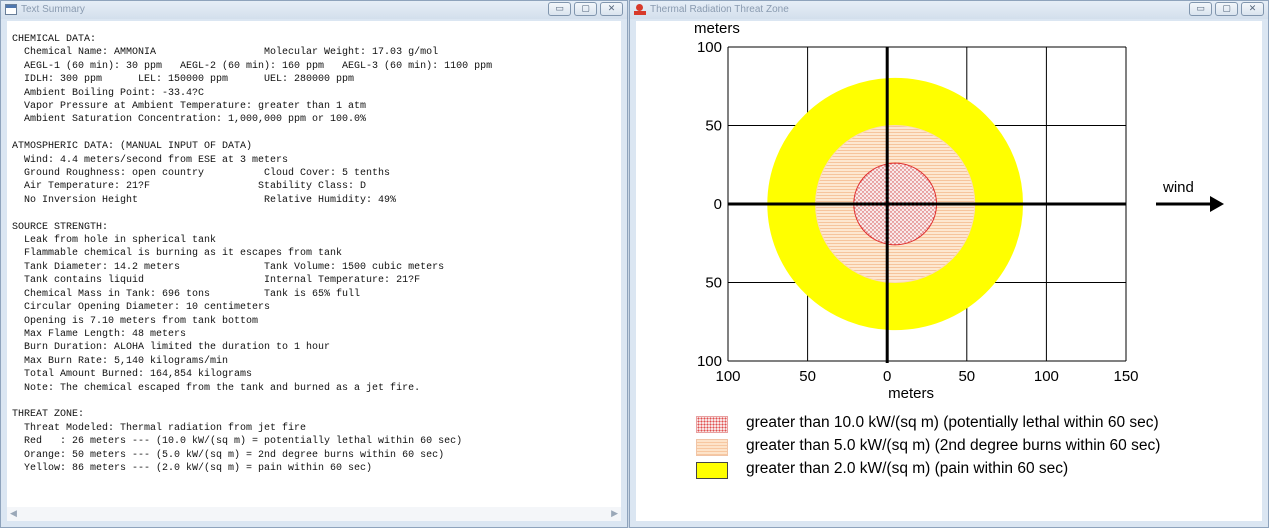 This screenshot has height=528, width=1269. Describe the element at coordinates (54, 39) in the screenshot. I see `section-heading: CHEMICAL DATA:` at that location.